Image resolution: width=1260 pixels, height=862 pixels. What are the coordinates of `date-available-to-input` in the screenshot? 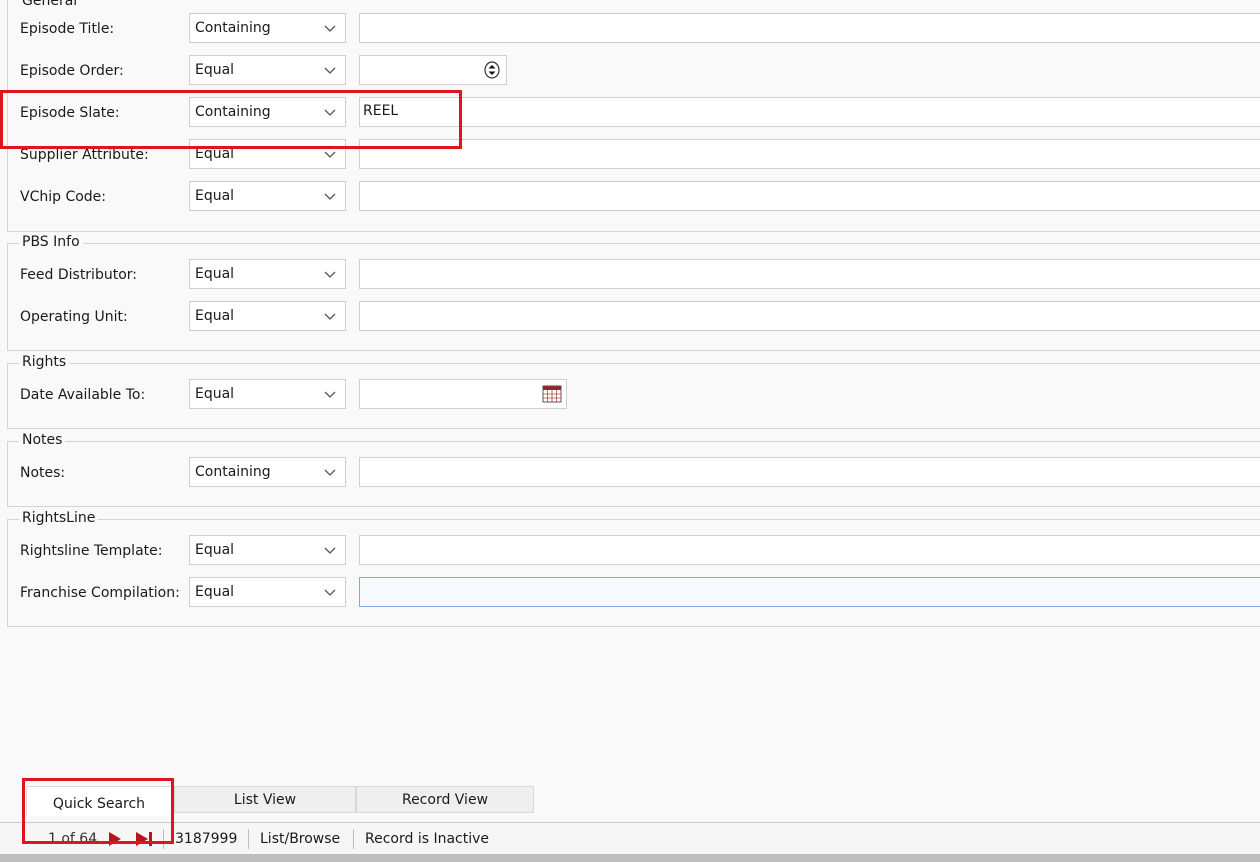 It's located at (463, 394).